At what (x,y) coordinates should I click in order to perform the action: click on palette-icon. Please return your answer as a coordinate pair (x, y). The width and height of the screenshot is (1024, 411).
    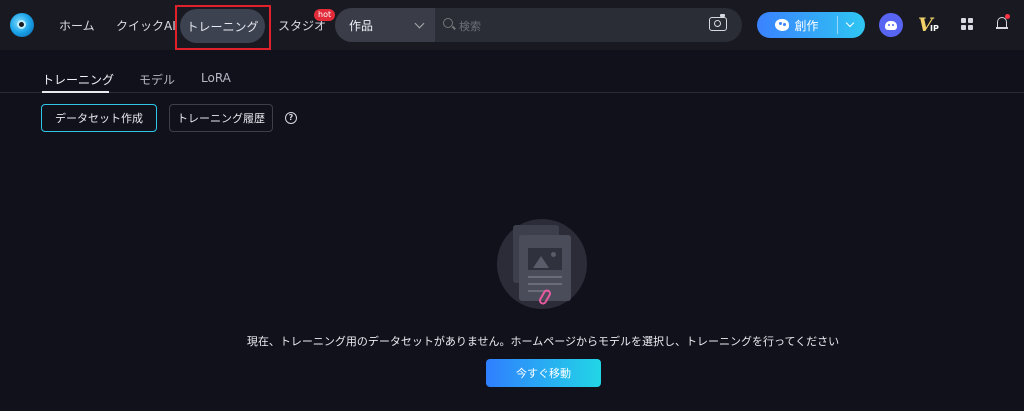
    Looking at the image, I should click on (782, 25).